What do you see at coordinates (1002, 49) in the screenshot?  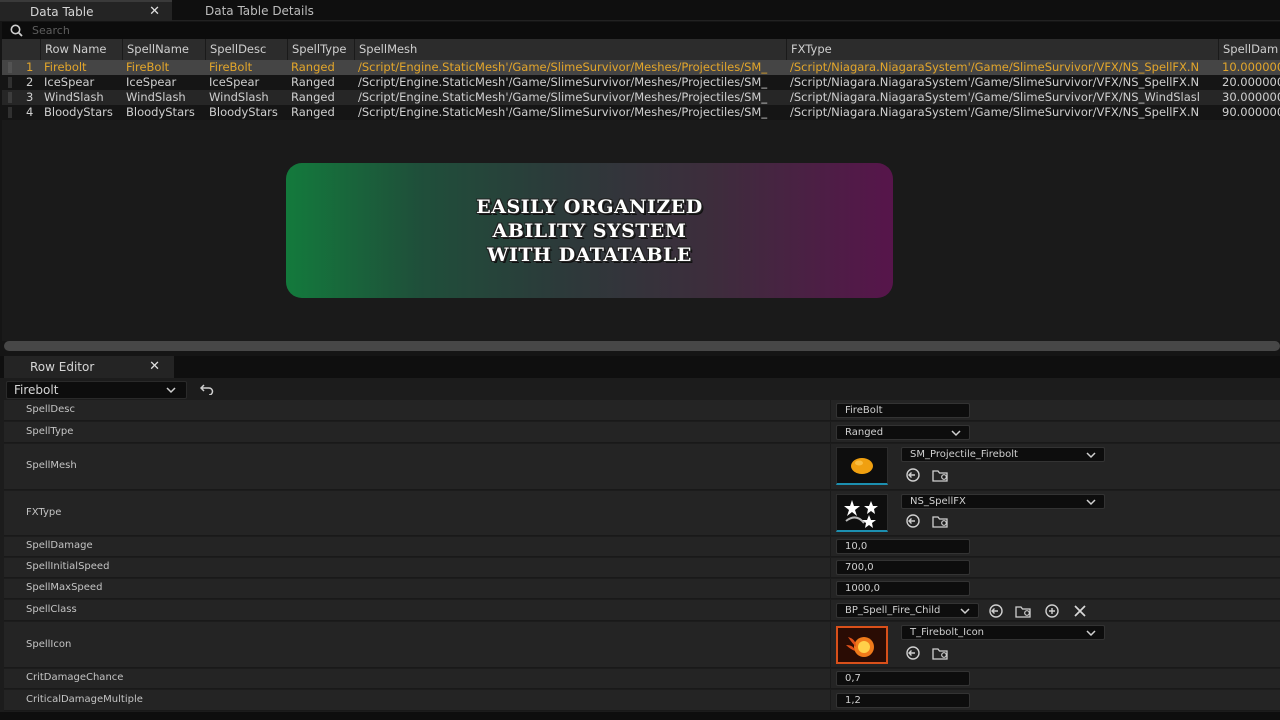 I see `column-header-fx-type: FXType` at bounding box center [1002, 49].